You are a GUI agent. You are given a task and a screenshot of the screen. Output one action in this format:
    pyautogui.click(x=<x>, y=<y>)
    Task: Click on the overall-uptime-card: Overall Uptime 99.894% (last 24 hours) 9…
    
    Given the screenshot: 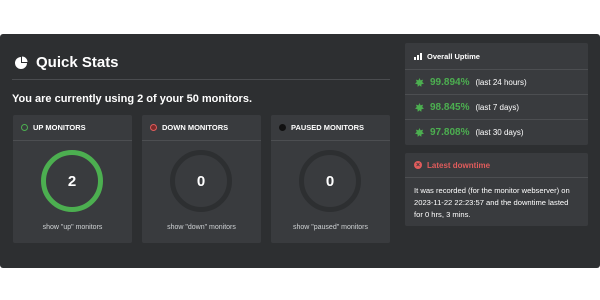 What is the action you would take?
    pyautogui.click(x=496, y=94)
    